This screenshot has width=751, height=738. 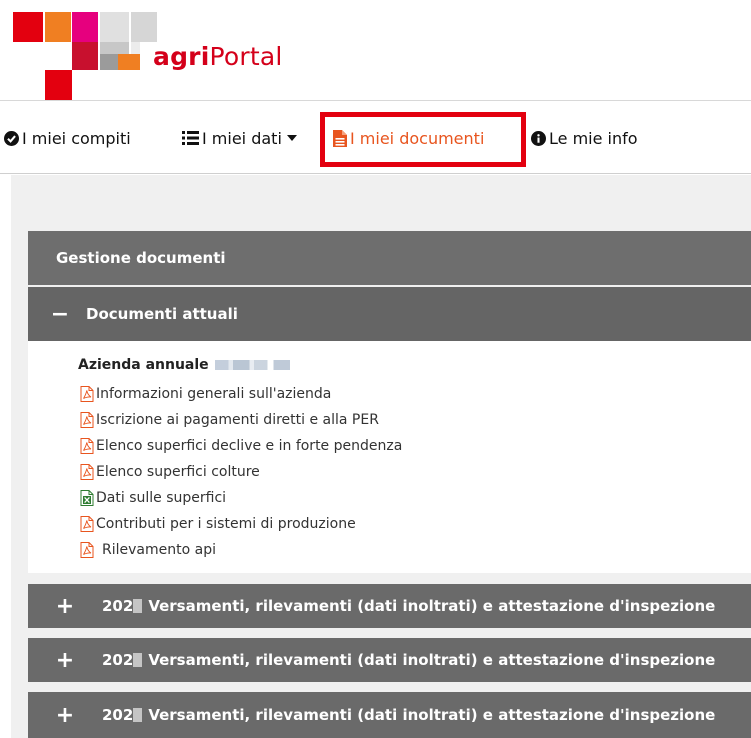 I want to click on caret-down-icon, so click(x=291, y=138).